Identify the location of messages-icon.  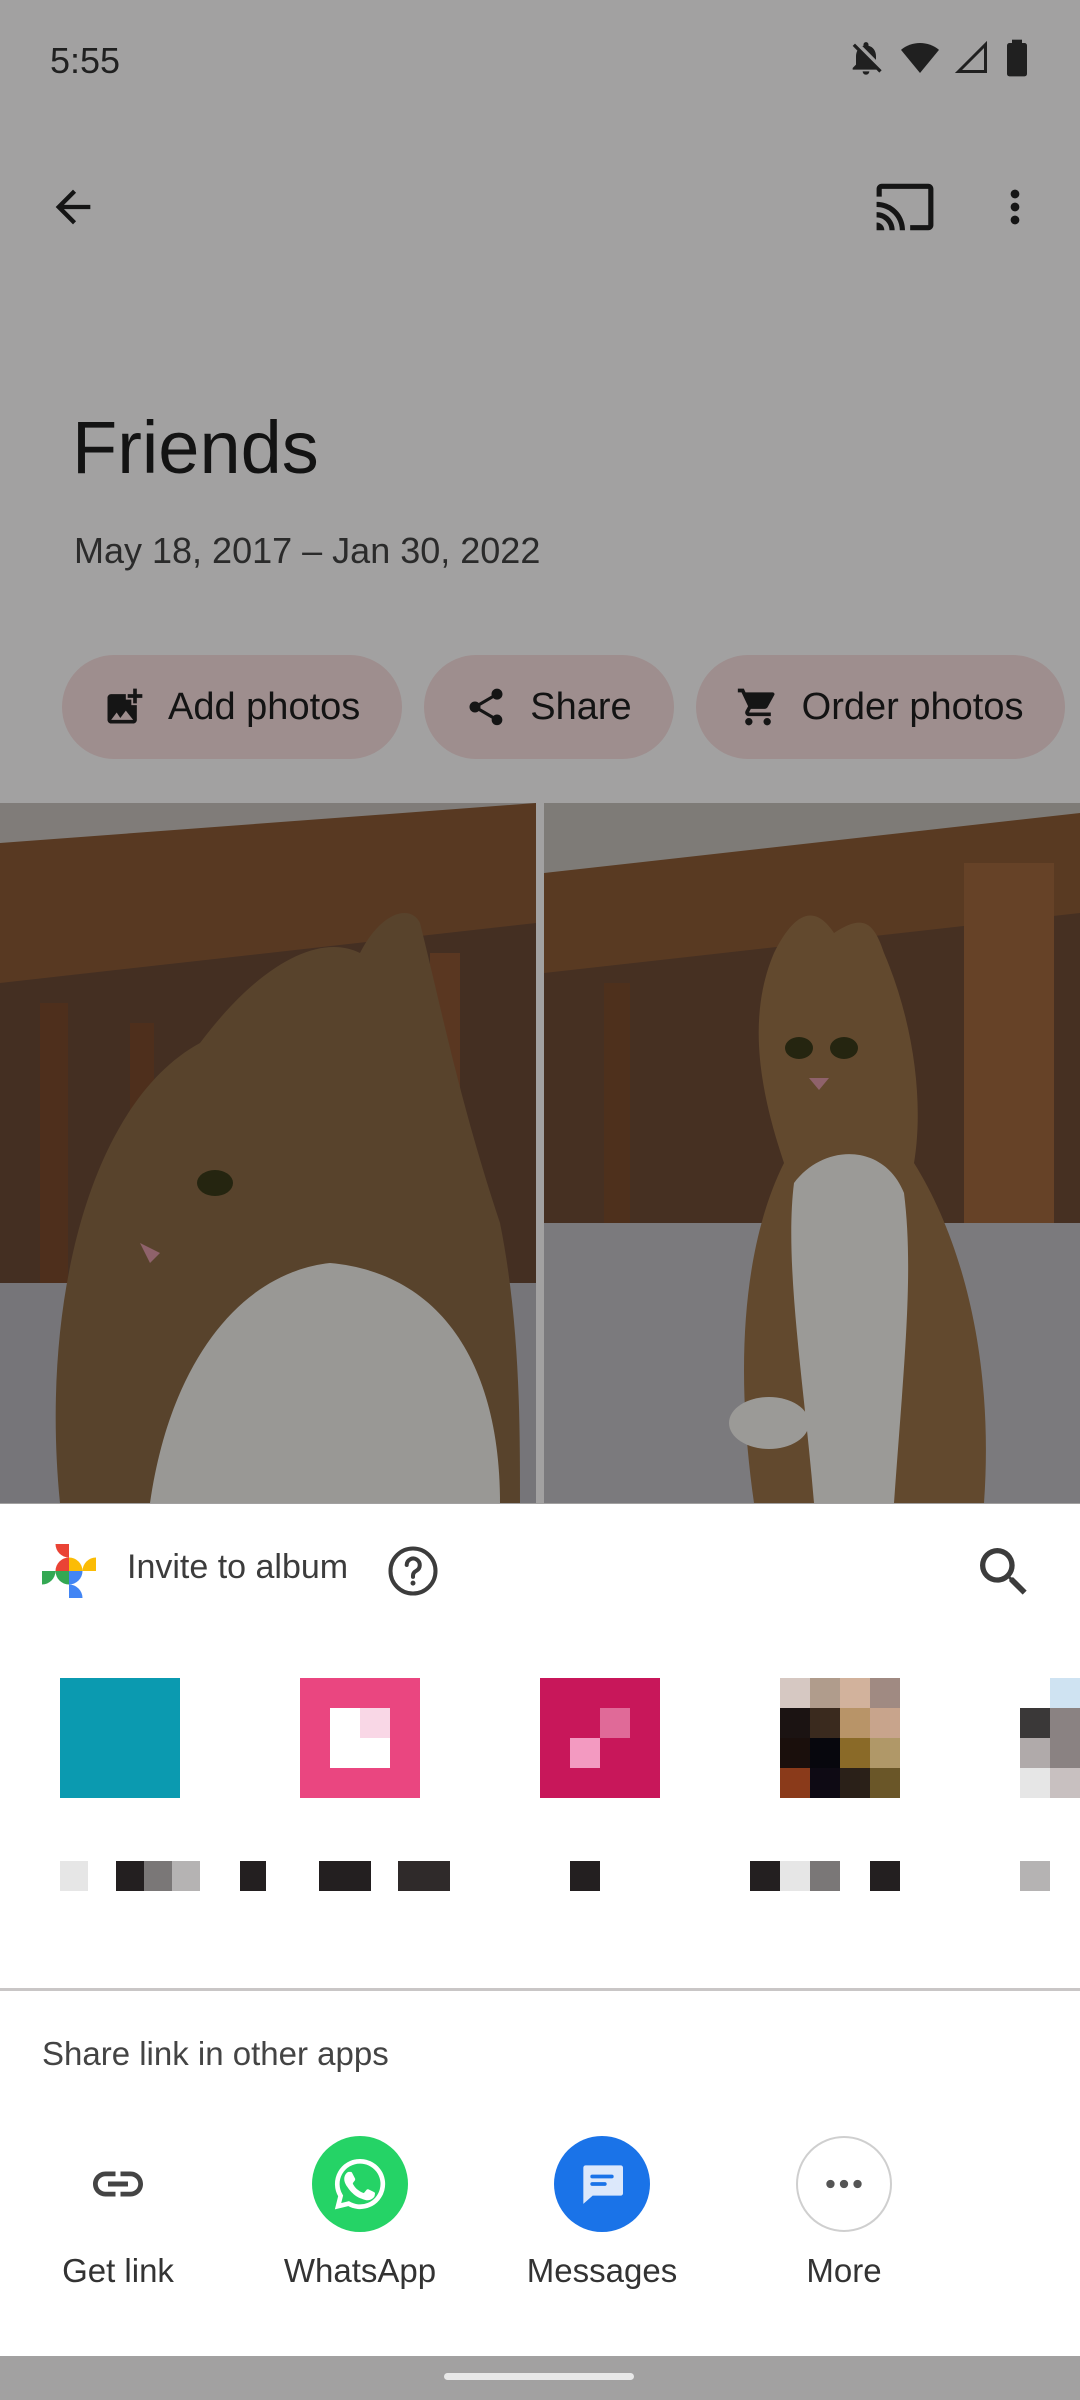
(602, 2184).